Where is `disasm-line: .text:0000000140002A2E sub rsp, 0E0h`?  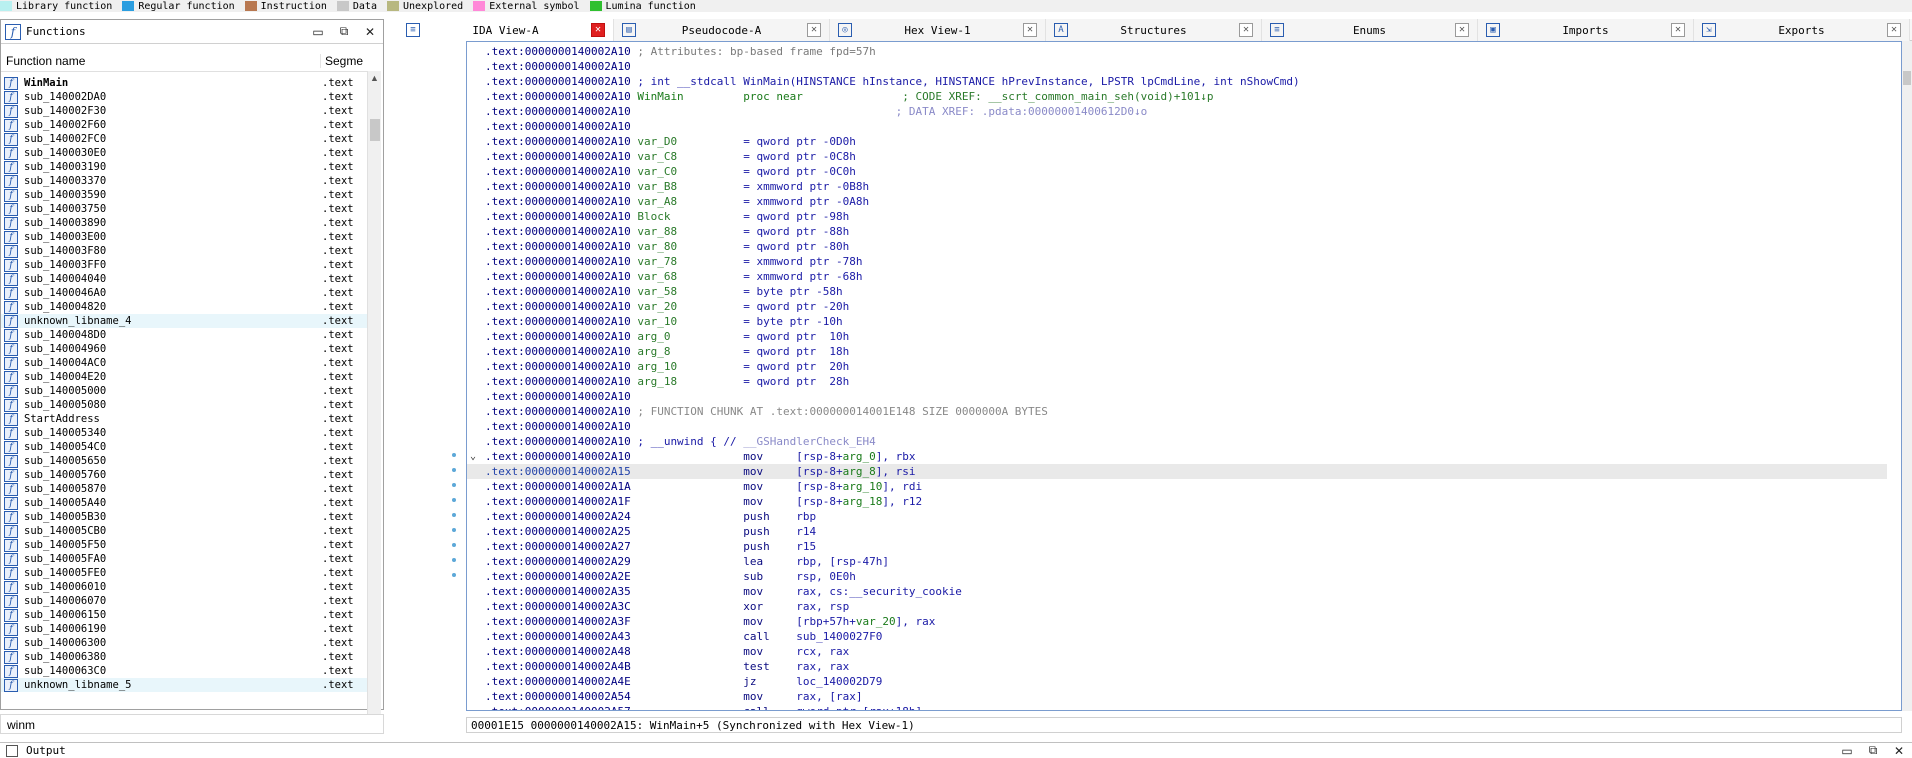
disasm-line: .text:0000000140002A2E sub rsp, 0E0h is located at coordinates (1177, 576).